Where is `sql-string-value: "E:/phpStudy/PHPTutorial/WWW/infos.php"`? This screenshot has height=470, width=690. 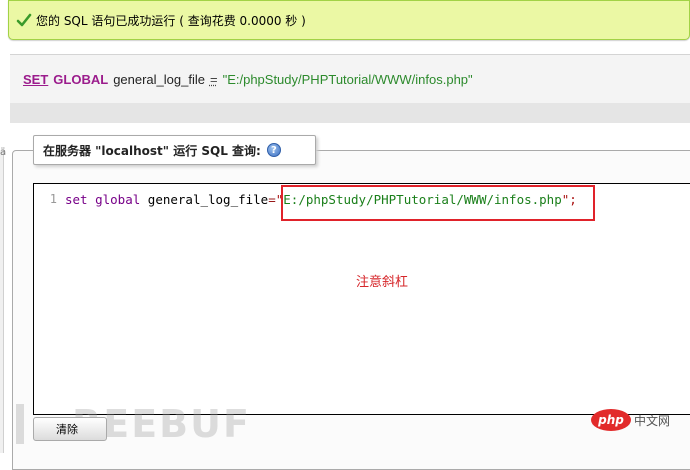
sql-string-value: "E:/phpStudy/PHPTutorial/WWW/infos.php" is located at coordinates (347, 79).